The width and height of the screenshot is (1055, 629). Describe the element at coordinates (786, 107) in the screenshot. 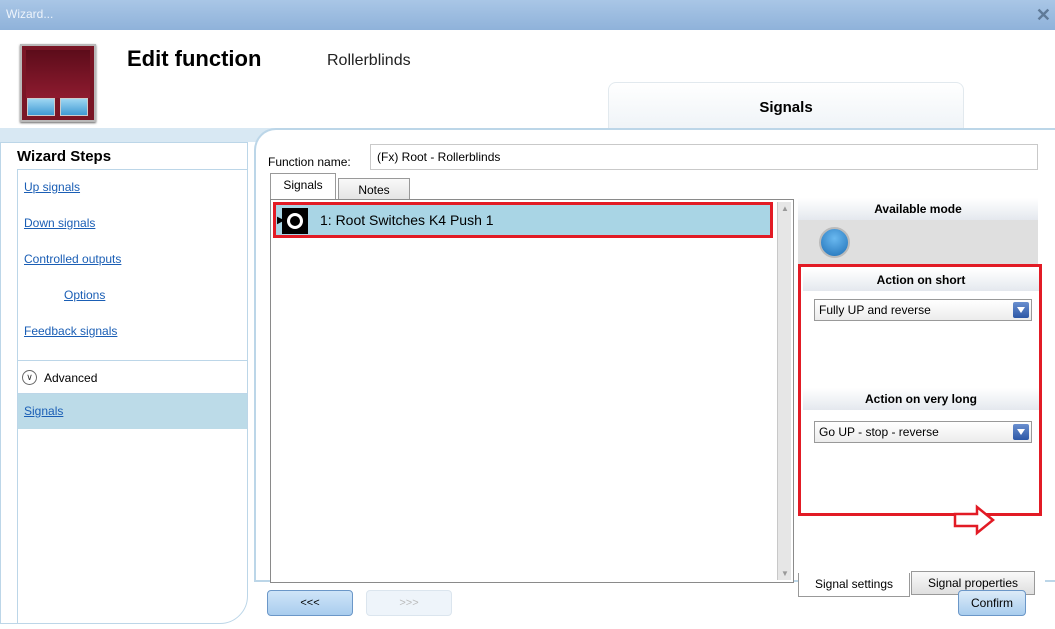

I see `tab-signals-header: Signals` at that location.